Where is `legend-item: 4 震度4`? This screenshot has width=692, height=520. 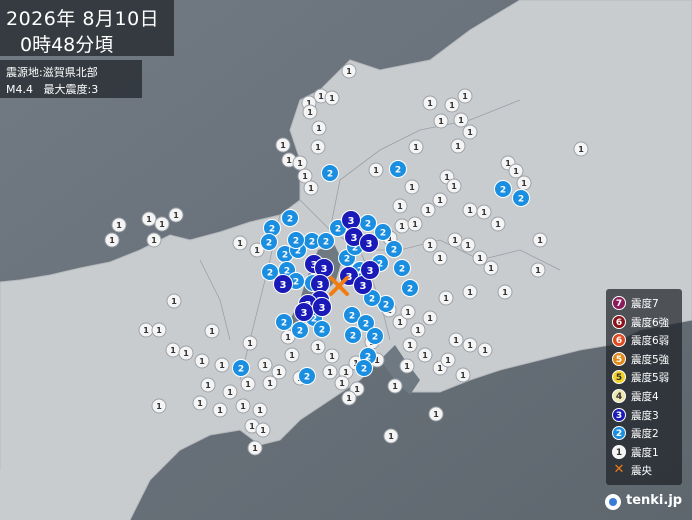 legend-item: 4 震度4 is located at coordinates (647, 397).